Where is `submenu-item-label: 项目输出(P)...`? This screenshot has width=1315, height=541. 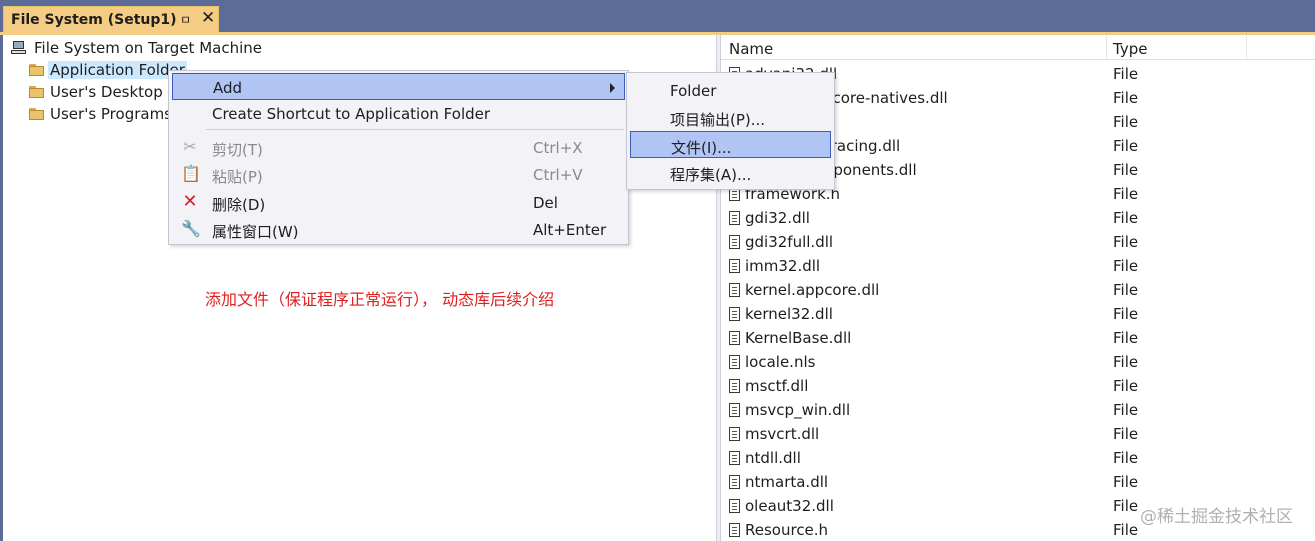 submenu-item-label: 项目输出(P)... is located at coordinates (718, 120).